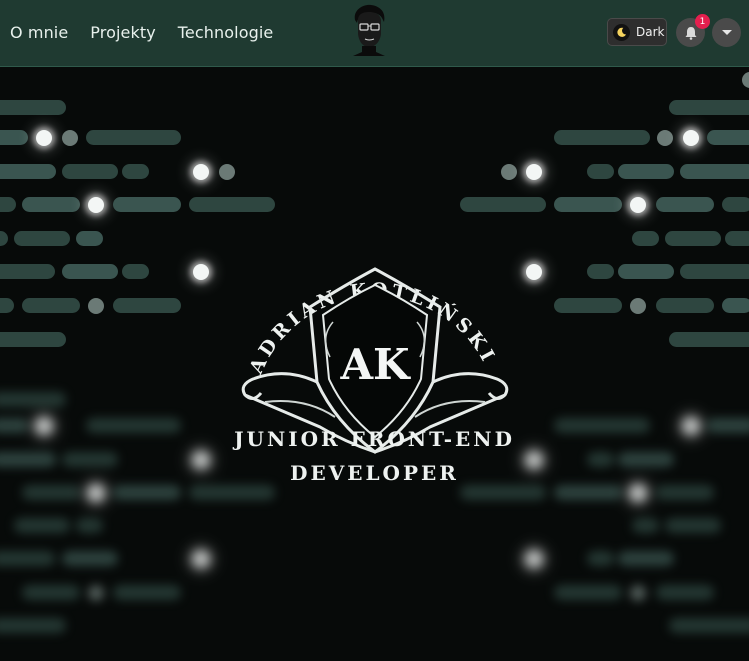  Describe the element at coordinates (702, 21) in the screenshot. I see `notification-count-badge: 1` at that location.